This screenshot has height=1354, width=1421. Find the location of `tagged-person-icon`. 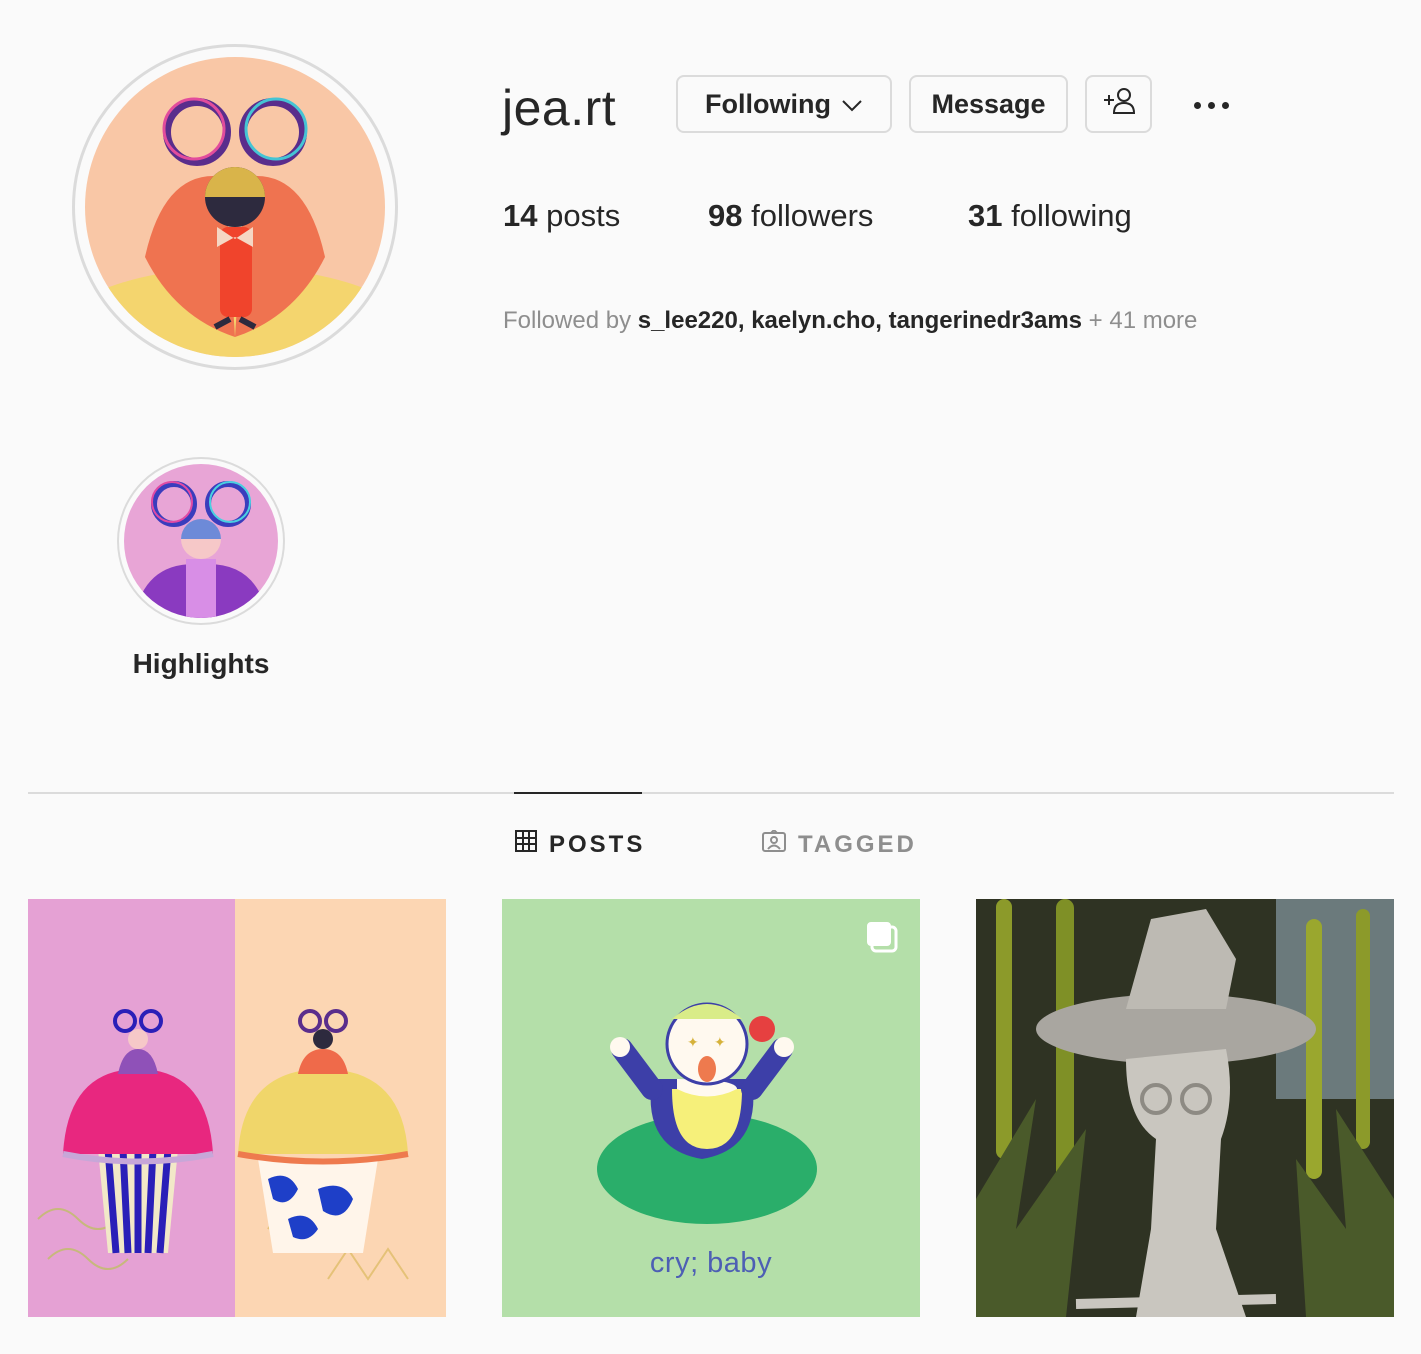

tagged-person-icon is located at coordinates (774, 843).